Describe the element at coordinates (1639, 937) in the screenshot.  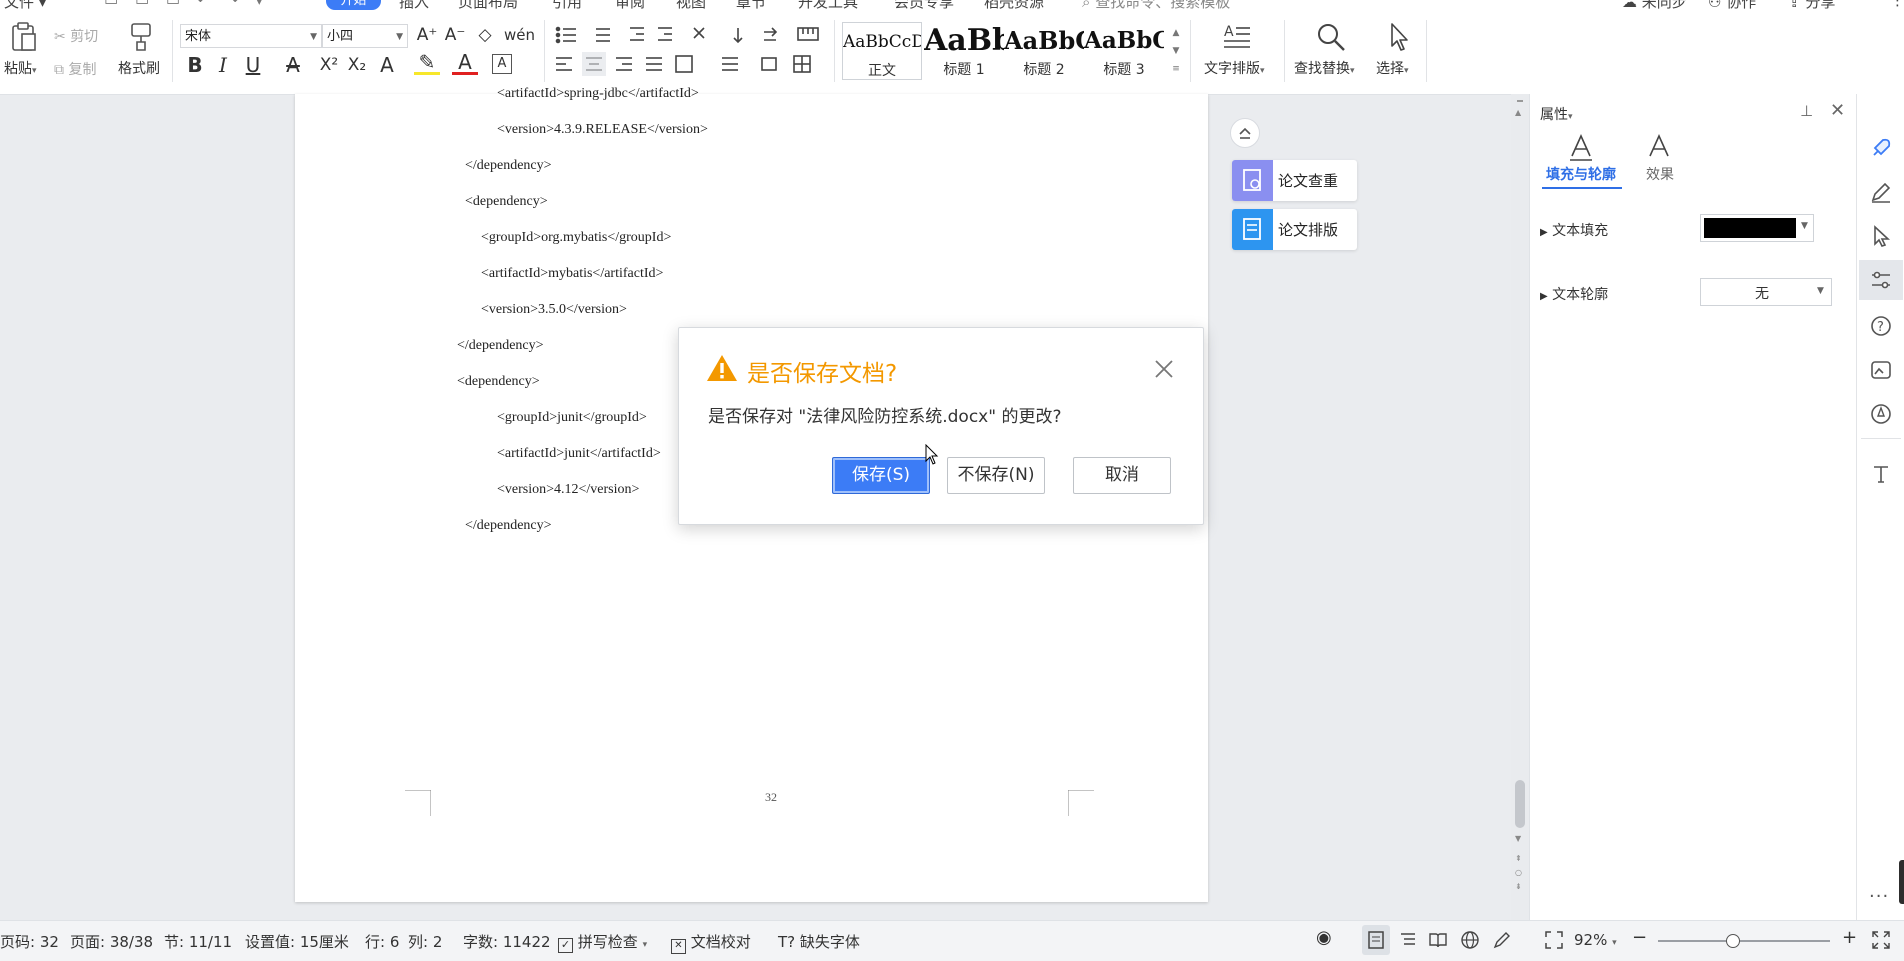
I see `zoom-out-icon: −` at that location.